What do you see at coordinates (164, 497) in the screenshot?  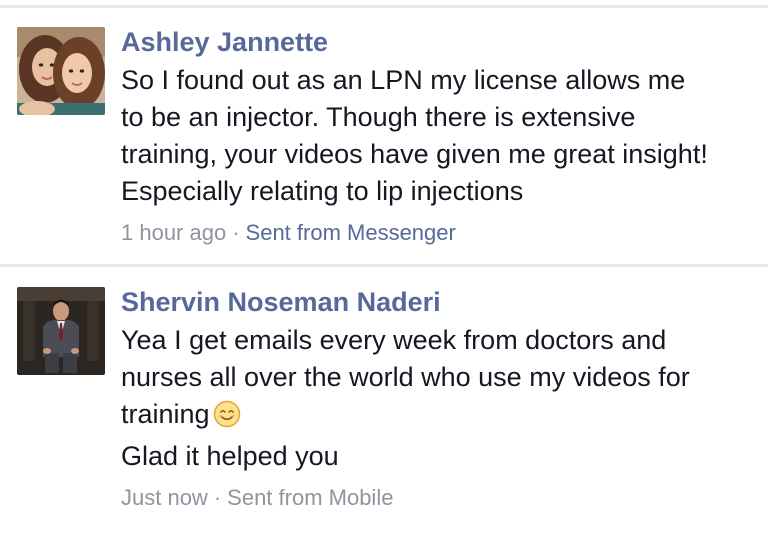 I see `timestamp: Just now` at bounding box center [164, 497].